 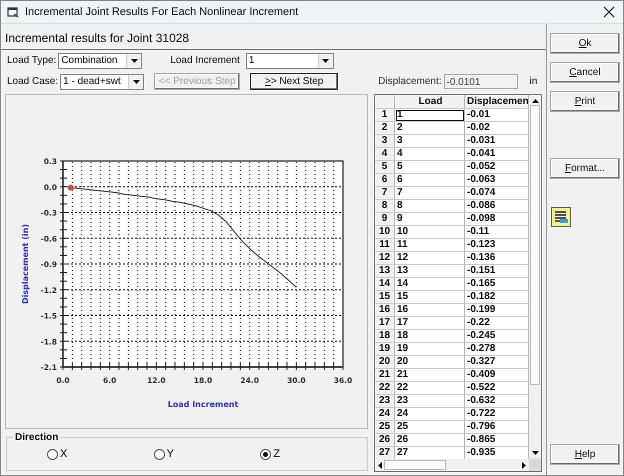 I want to click on x-axis-title: Load Increment, so click(x=203, y=404).